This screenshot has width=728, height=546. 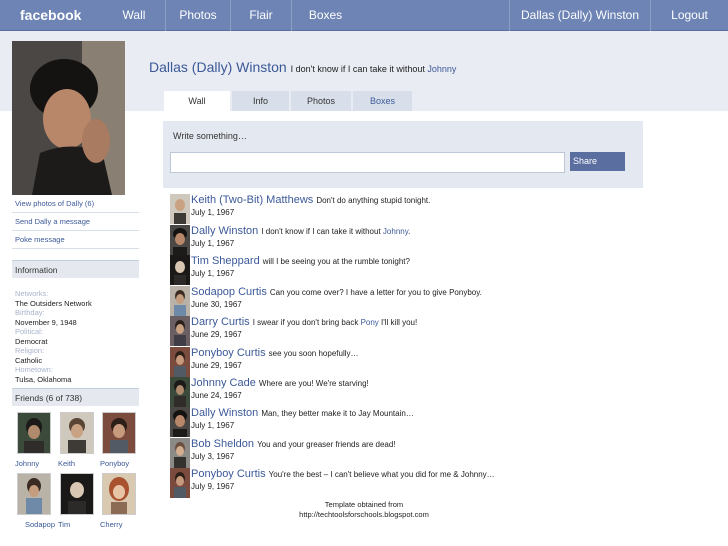 I want to click on post-author-name: Johnny Cade, so click(x=223, y=383).